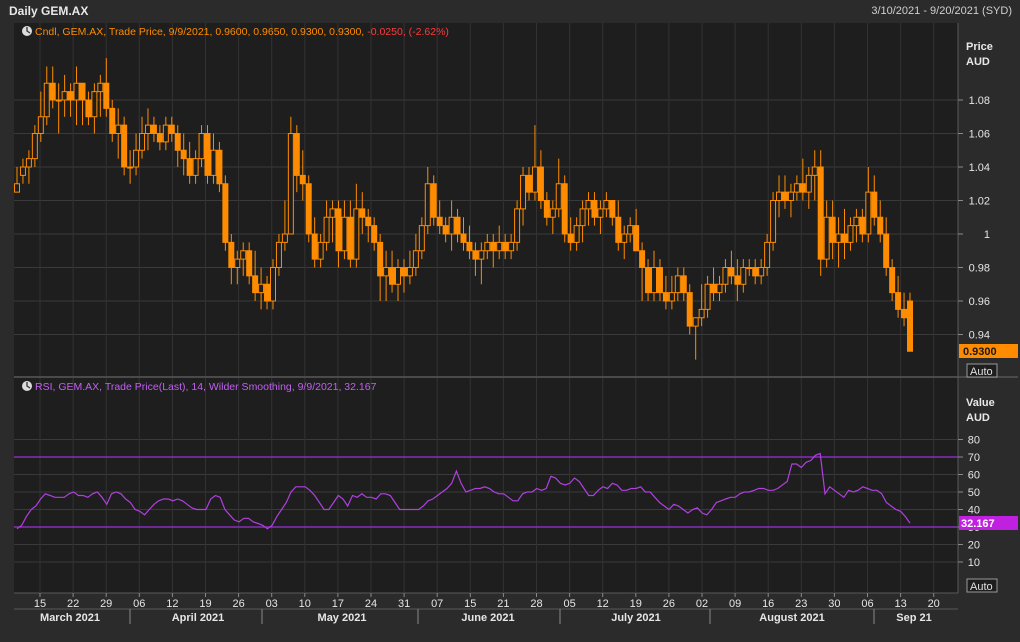  Describe the element at coordinates (569, 604) in the screenshot. I see `x-day-label: 05` at that location.